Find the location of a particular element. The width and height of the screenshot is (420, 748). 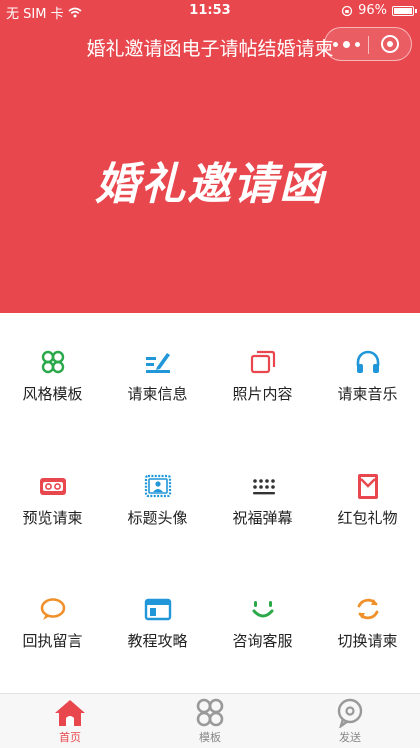

menu-item-red-packet-gift: 红包礼物 is located at coordinates (367, 501).